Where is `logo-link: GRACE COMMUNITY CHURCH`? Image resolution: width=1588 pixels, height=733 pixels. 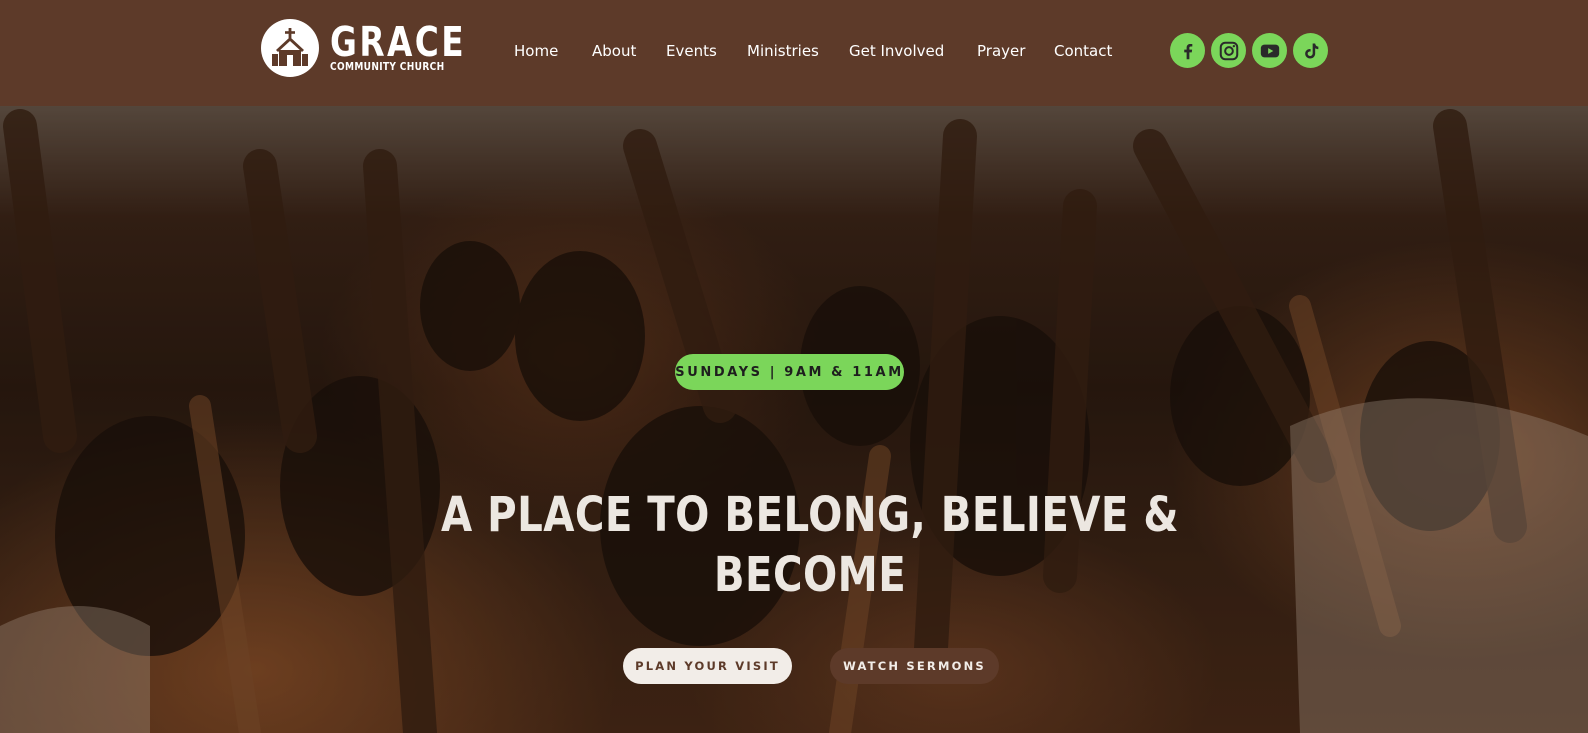 logo-link: GRACE COMMUNITY CHURCH is located at coordinates (380, 48).